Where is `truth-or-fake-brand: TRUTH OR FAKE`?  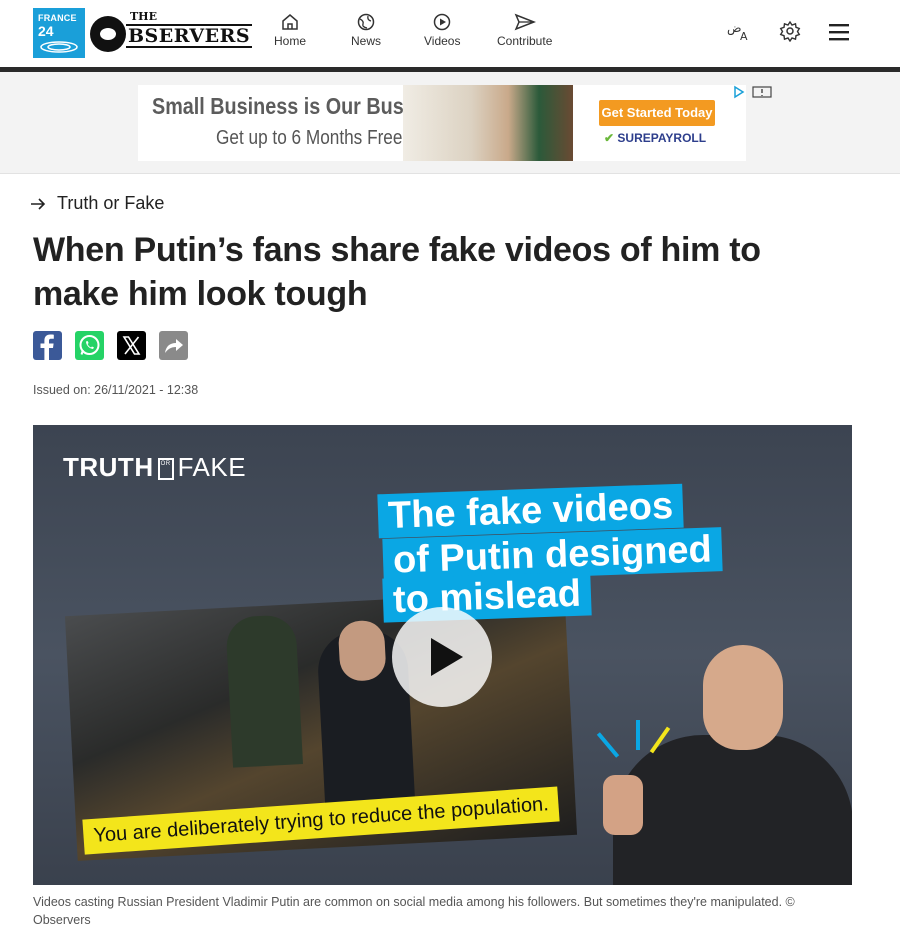
truth-or-fake-brand: TRUTH OR FAKE is located at coordinates (154, 467).